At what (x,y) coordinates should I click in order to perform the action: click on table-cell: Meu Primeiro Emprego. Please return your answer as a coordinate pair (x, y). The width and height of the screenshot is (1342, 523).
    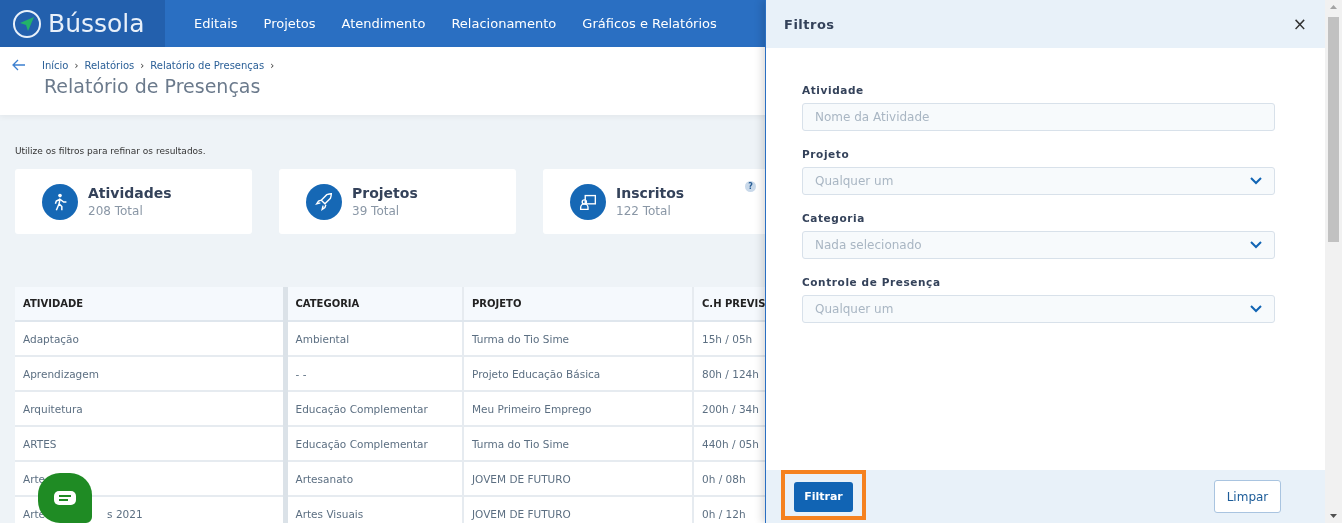
    Looking at the image, I should click on (532, 408).